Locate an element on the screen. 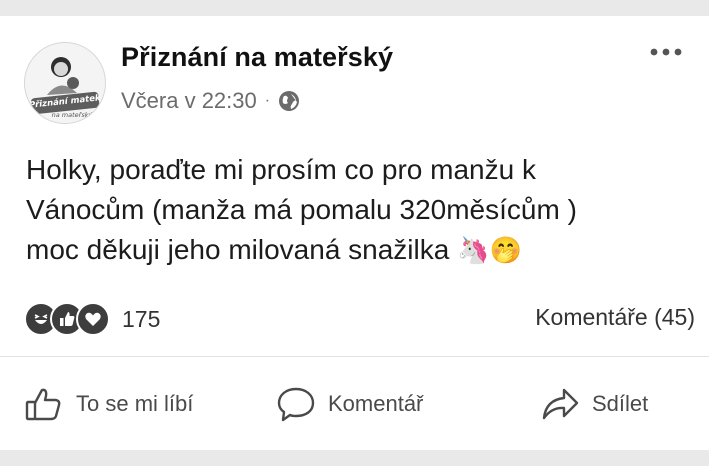 The image size is (709, 466). page-avatar: Přiznání matek na mateřský is located at coordinates (65, 83).